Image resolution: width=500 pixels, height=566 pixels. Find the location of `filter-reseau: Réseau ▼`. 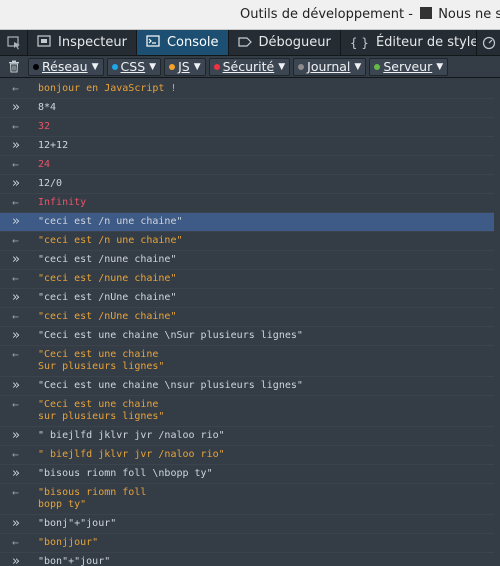

filter-reseau: Réseau ▼ is located at coordinates (66, 66).